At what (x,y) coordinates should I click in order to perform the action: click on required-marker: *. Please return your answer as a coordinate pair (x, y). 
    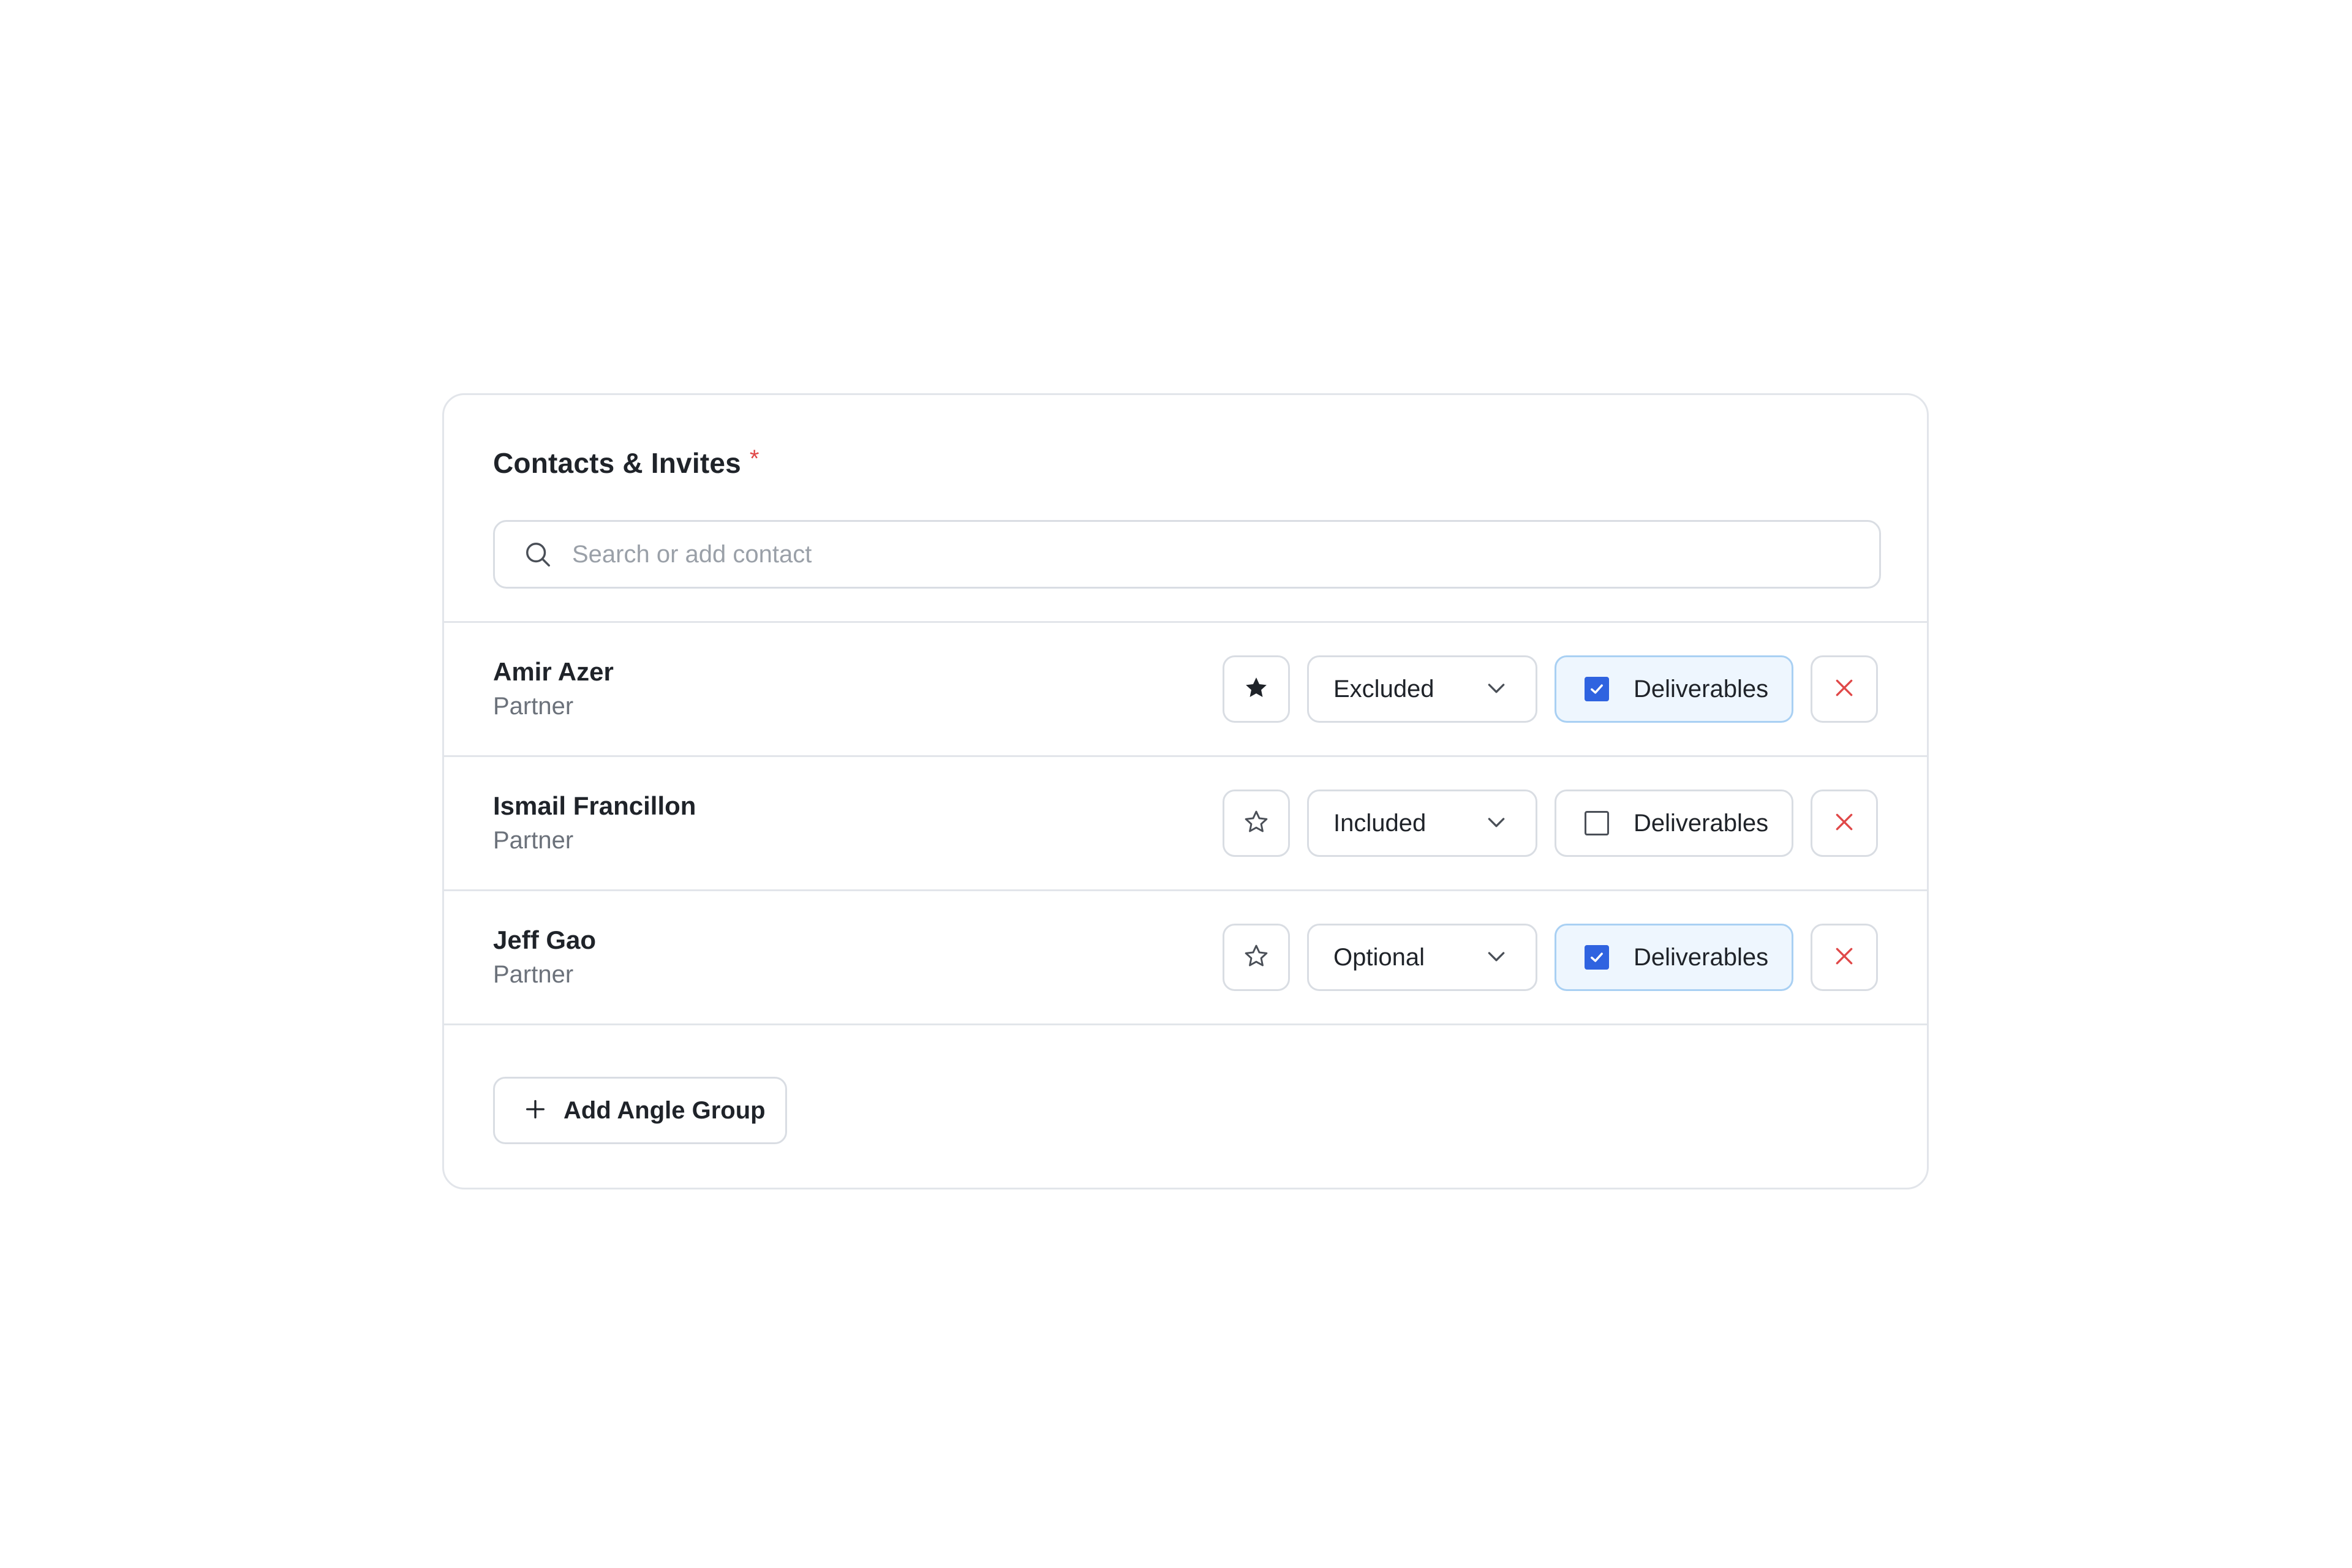
    Looking at the image, I should click on (755, 458).